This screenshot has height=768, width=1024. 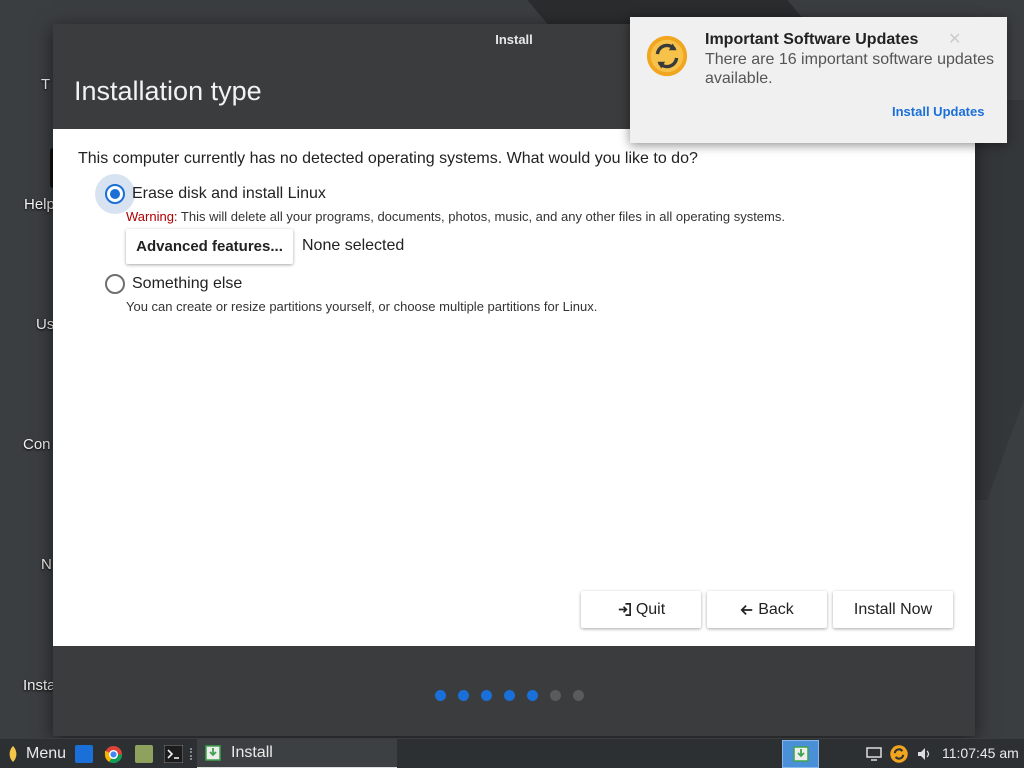 What do you see at coordinates (667, 56) in the screenshot?
I see `software-update-icon` at bounding box center [667, 56].